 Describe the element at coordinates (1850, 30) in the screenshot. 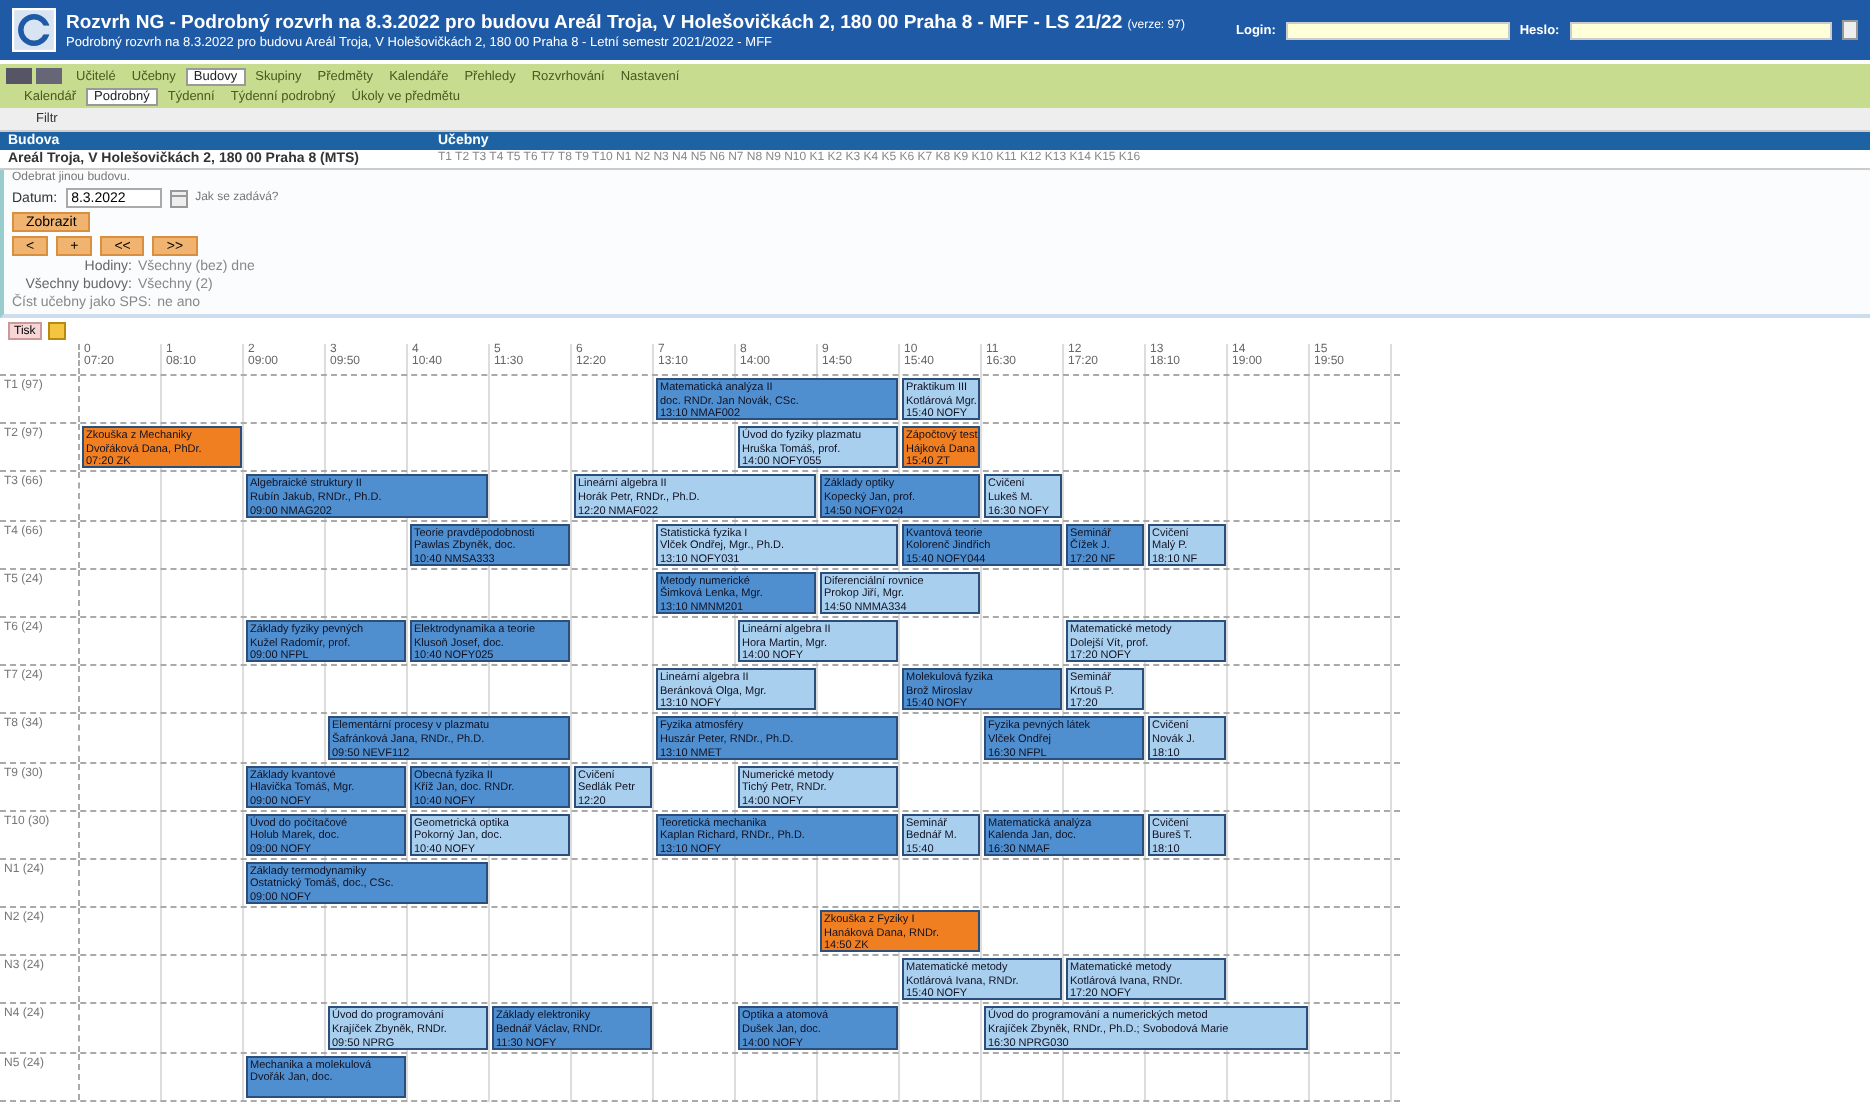

I see `login-button` at that location.